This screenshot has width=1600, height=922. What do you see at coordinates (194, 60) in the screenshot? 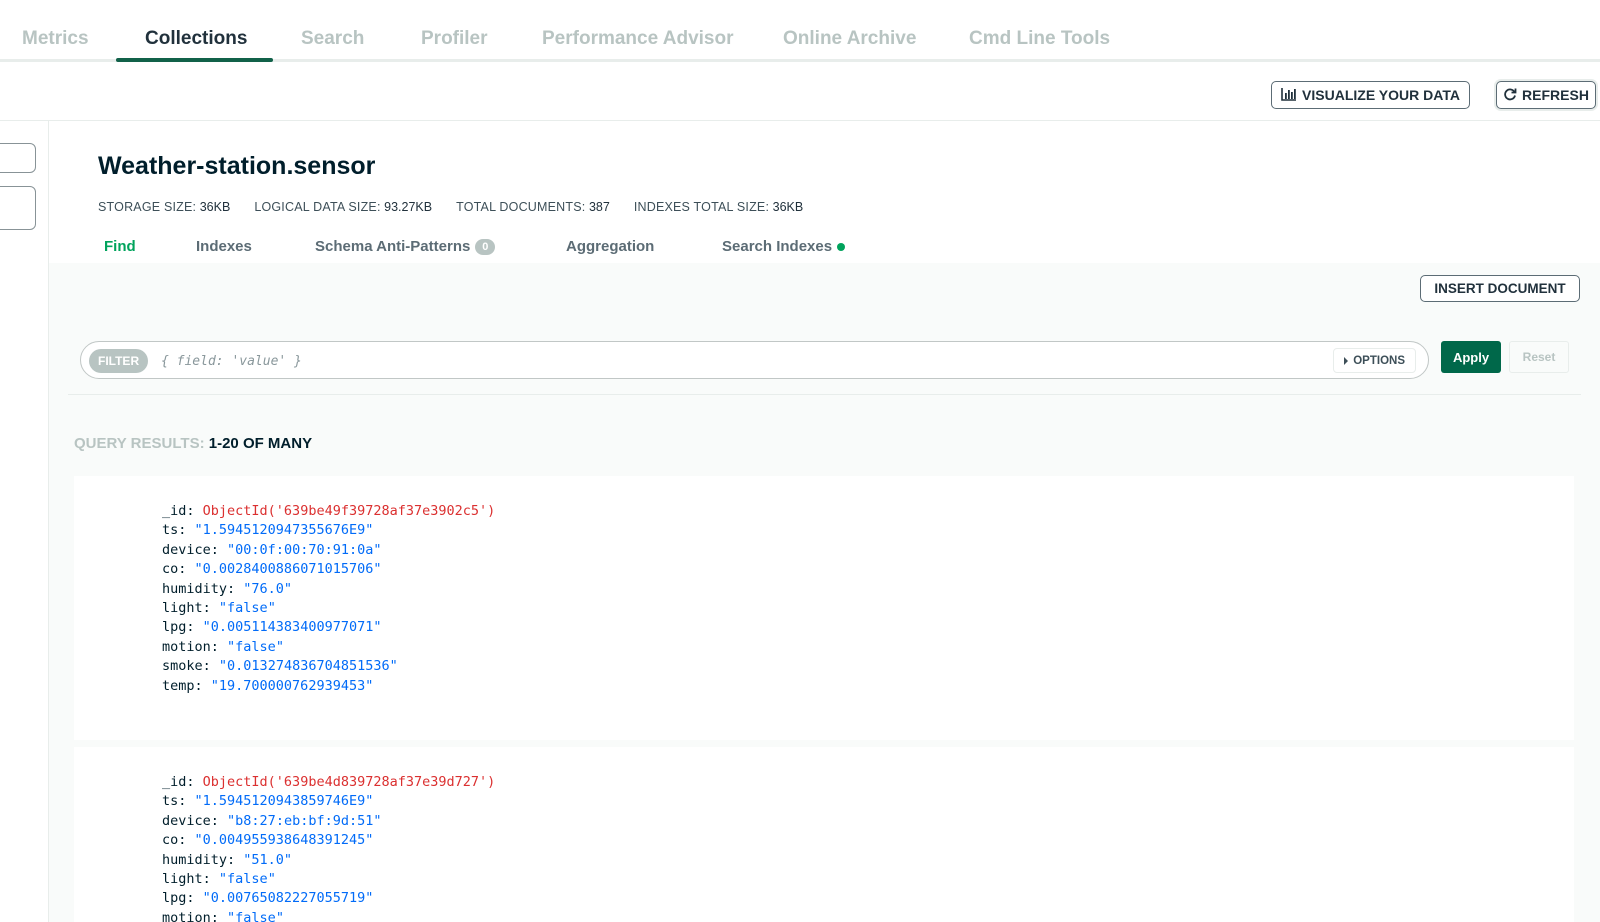
I see `active-tab-indicator` at bounding box center [194, 60].